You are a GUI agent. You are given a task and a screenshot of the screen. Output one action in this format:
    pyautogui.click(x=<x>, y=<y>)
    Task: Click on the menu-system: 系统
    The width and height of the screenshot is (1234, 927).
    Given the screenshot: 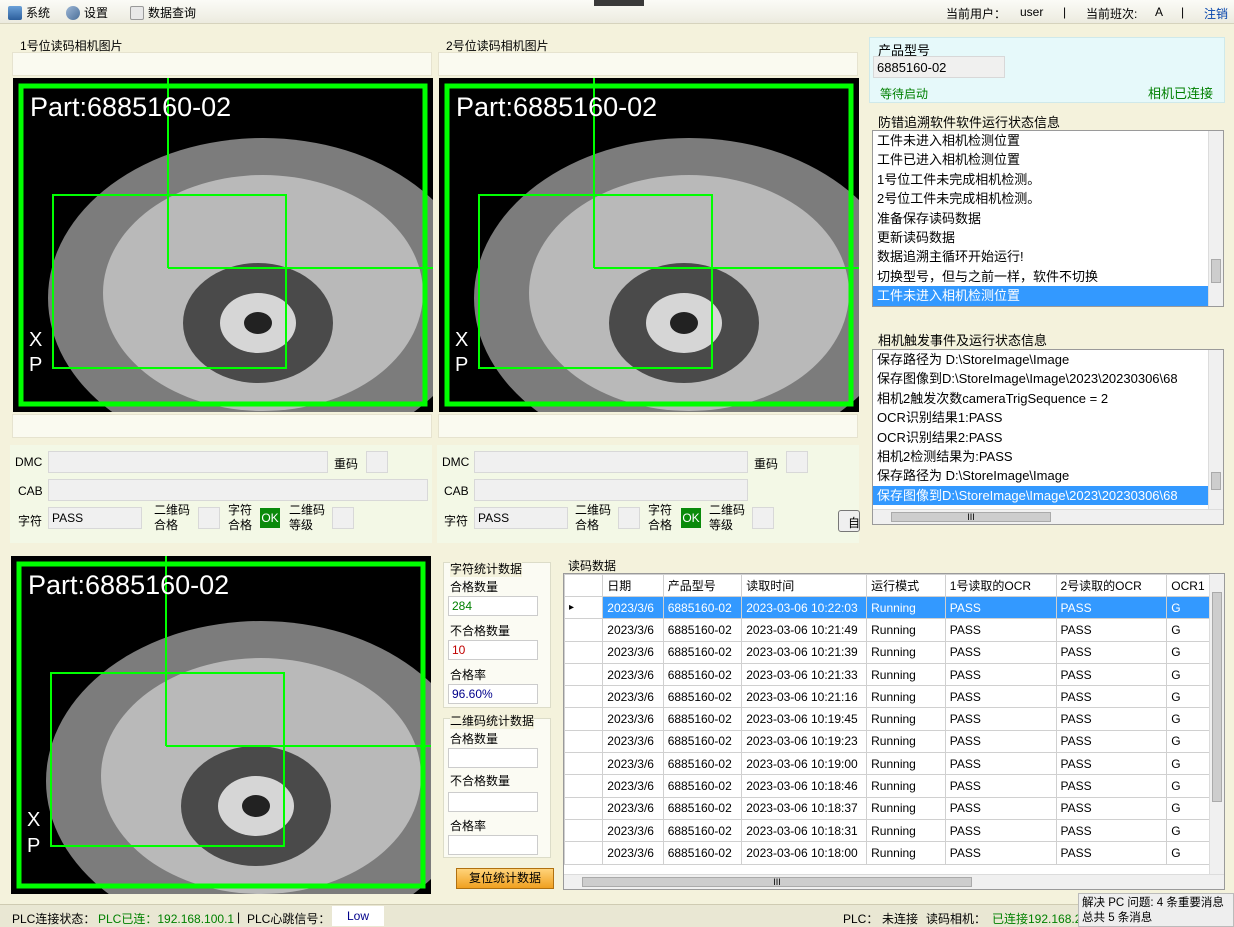 What is the action you would take?
    pyautogui.click(x=29, y=12)
    